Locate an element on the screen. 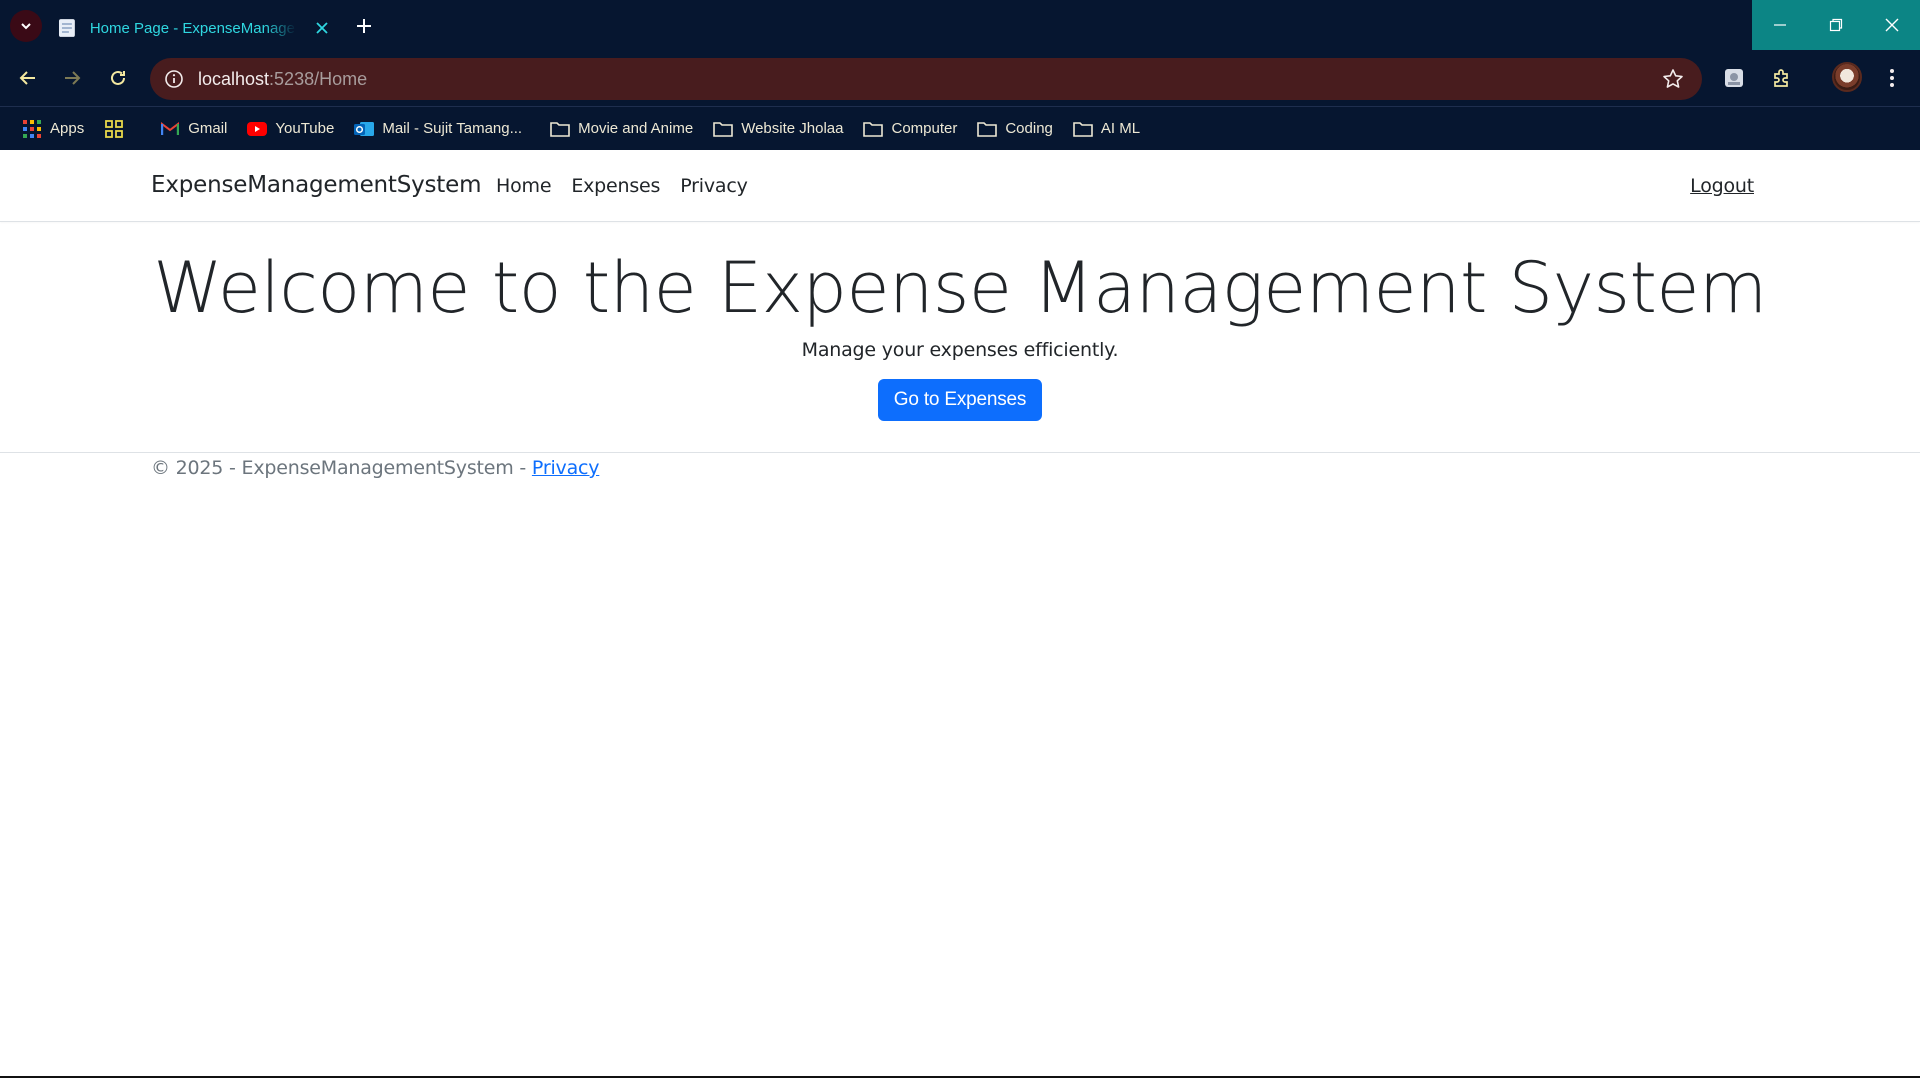 The width and height of the screenshot is (1920, 1080). apps-grid-icon is located at coordinates (32, 129).